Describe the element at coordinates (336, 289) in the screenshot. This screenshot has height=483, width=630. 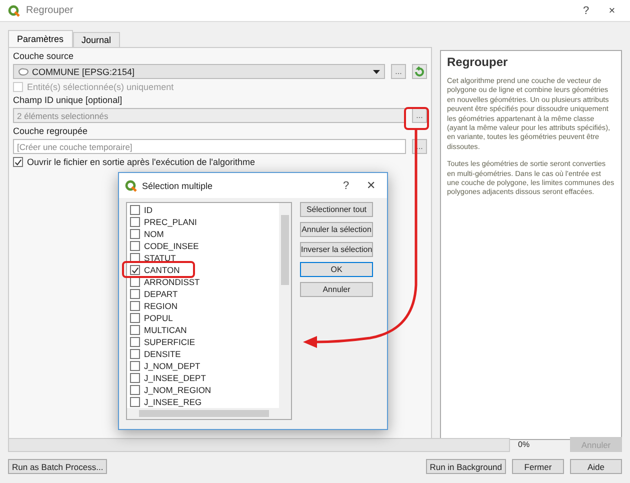
I see `dialog-button: Annuler` at that location.